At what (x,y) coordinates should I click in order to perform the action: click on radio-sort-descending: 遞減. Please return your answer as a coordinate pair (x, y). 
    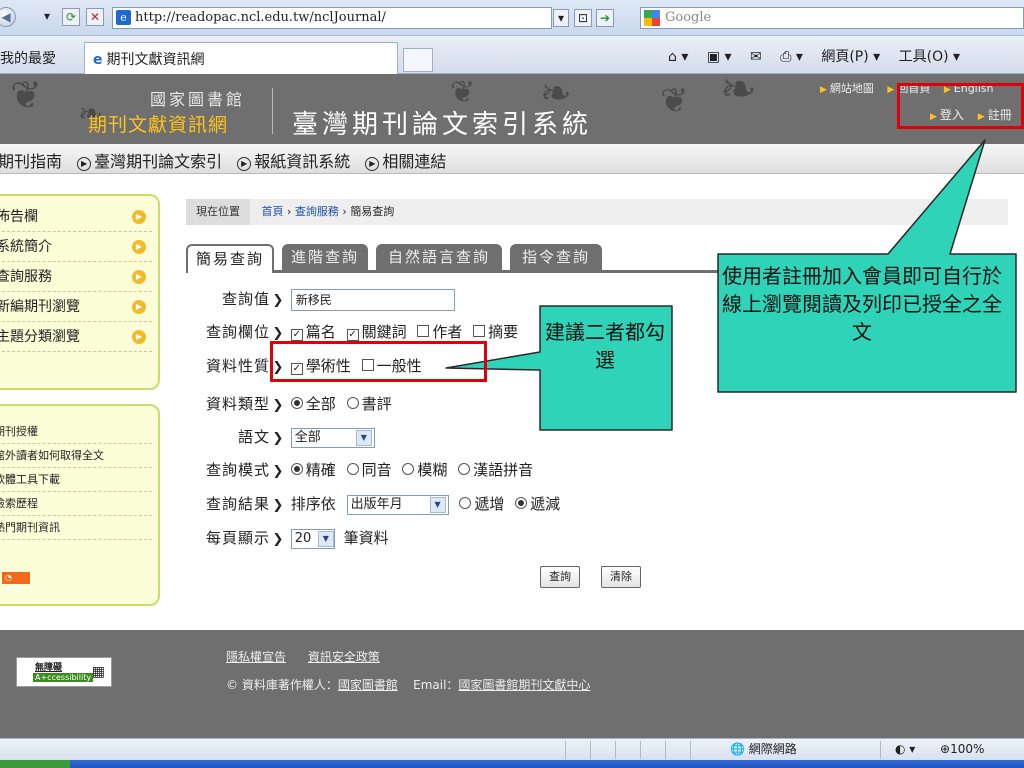
    Looking at the image, I should click on (537, 504).